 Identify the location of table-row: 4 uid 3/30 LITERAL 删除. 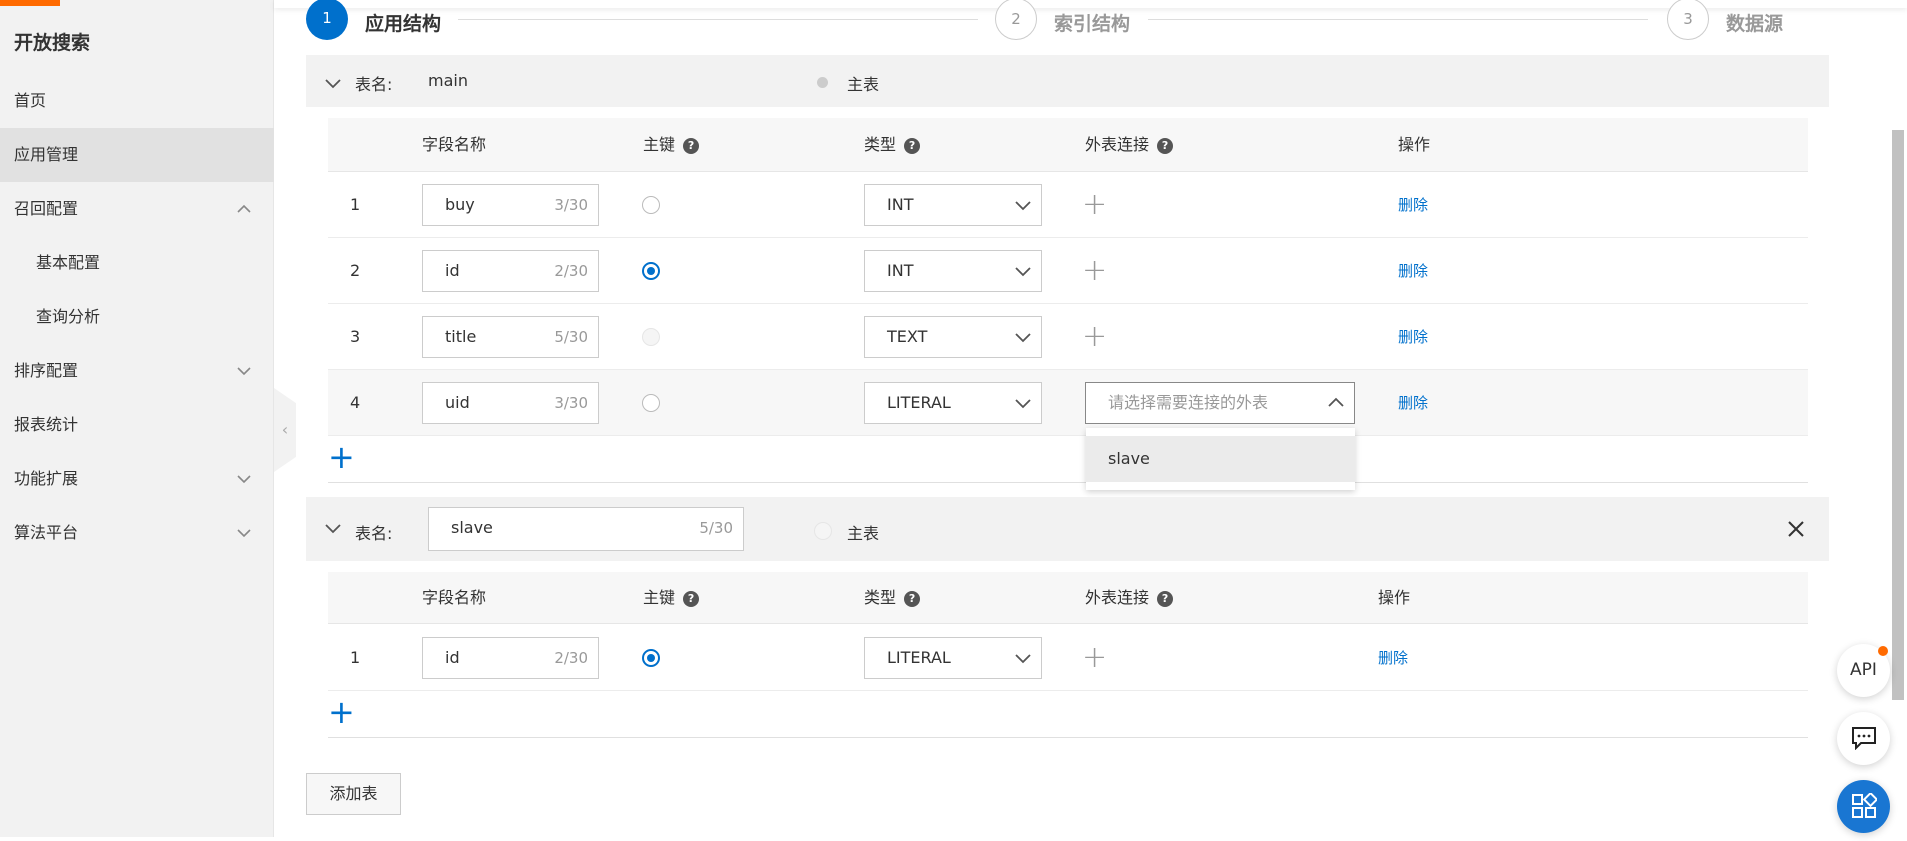
(1068, 403).